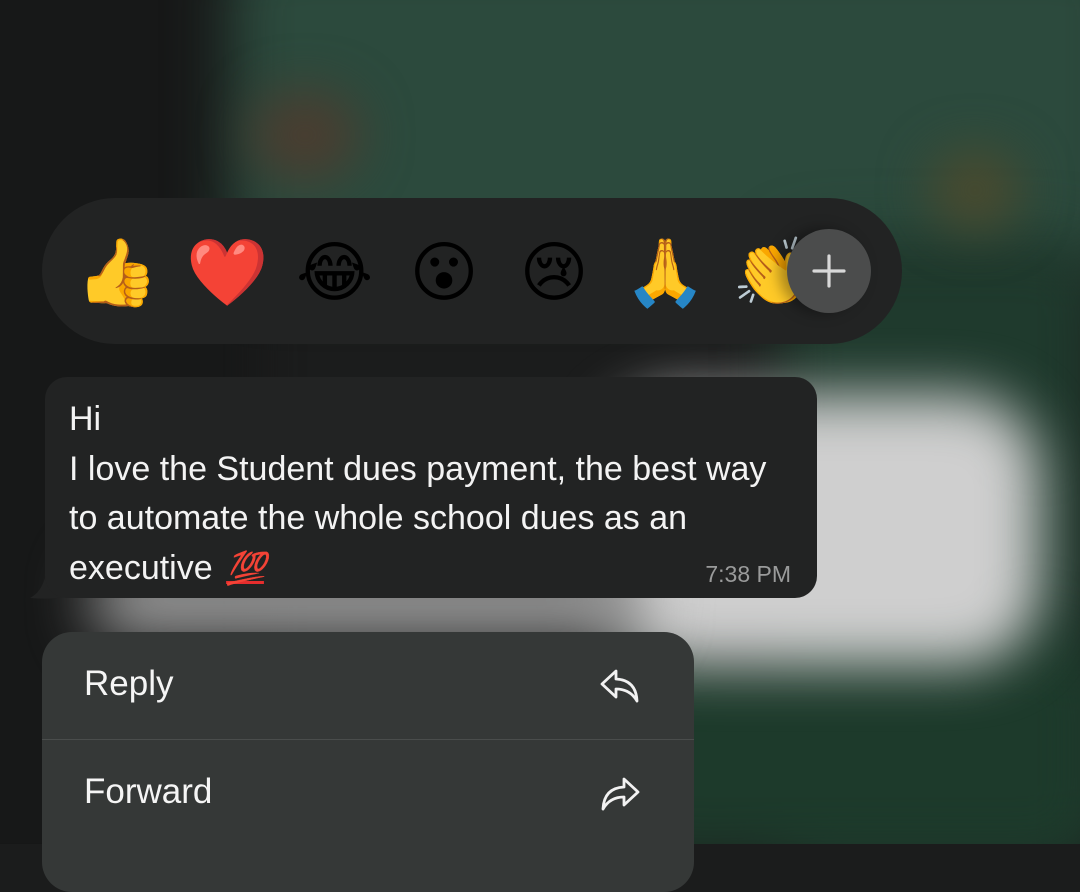 This screenshot has height=892, width=1080. I want to click on menu-item-reply: Reply, so click(368, 685).